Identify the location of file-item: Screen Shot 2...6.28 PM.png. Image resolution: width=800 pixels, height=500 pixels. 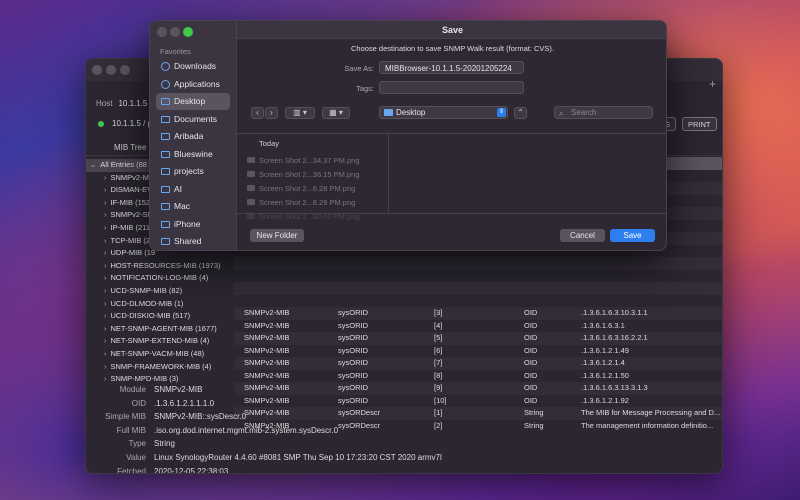
(301, 188).